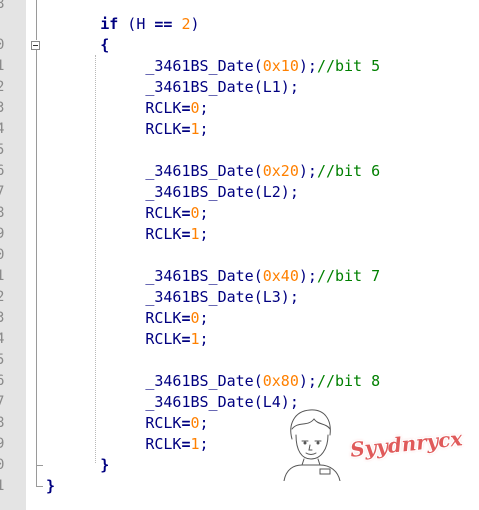 The height and width of the screenshot is (510, 479). I want to click on code-line: _3461BS_Date(0x20);//bit 6, so click(213, 171).